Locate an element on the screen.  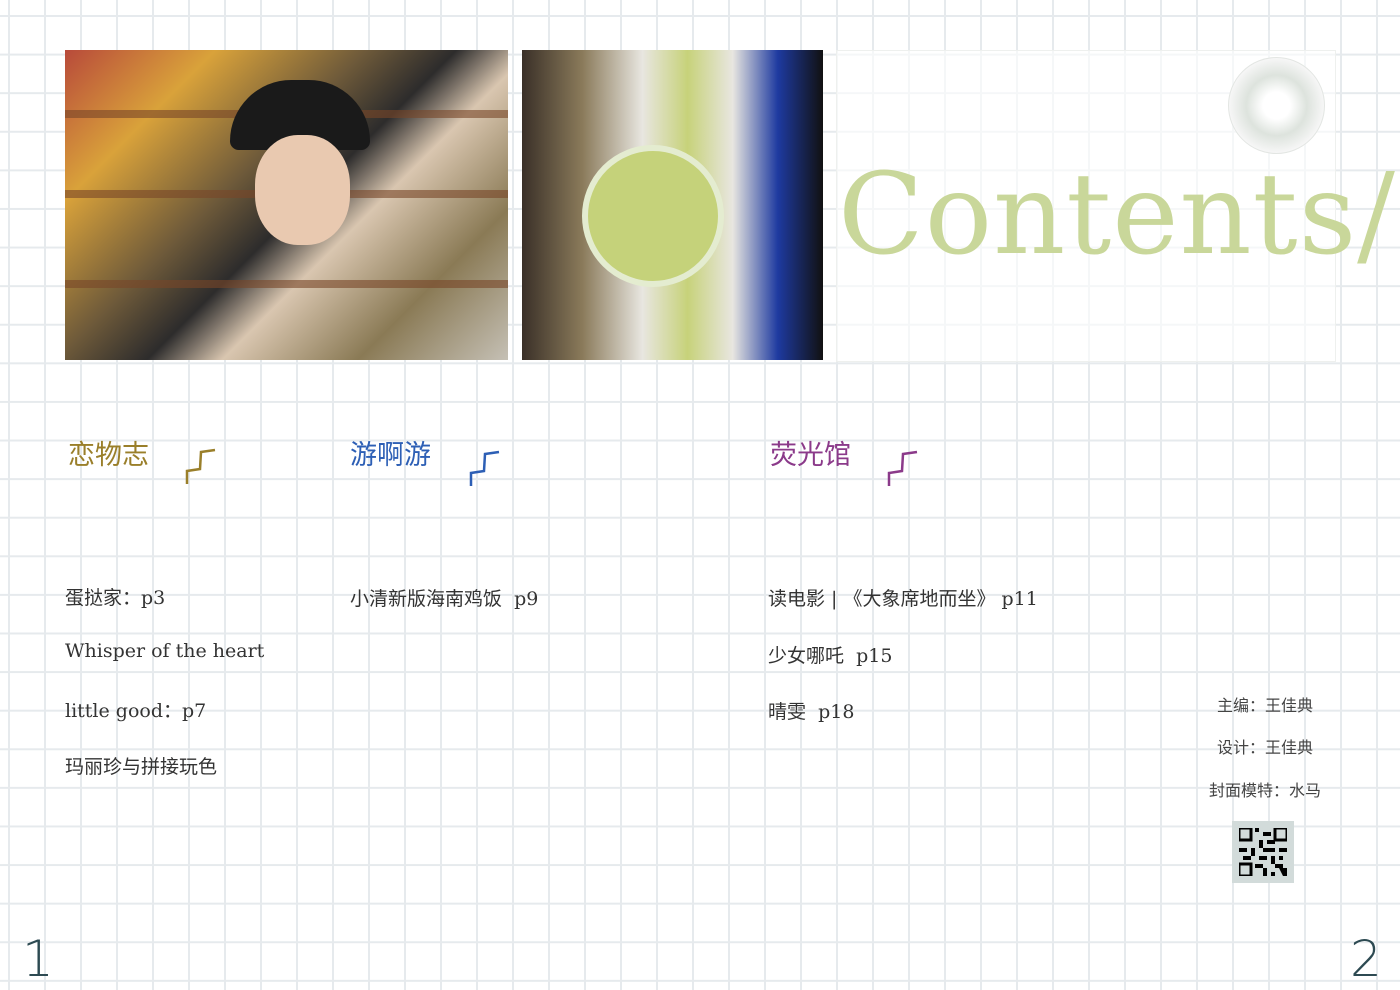
toc-item: 少女哪吒 p15 is located at coordinates (830, 654).